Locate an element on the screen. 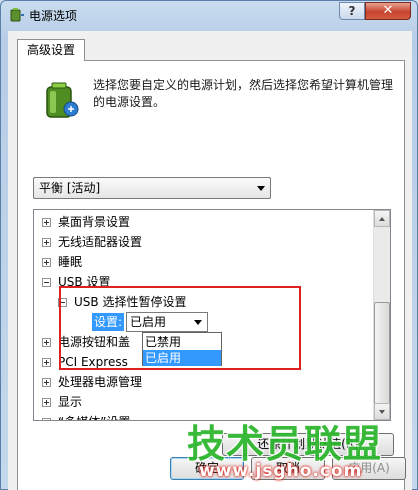 The width and height of the screenshot is (418, 490). tree-item-label: 处理器电源管理 is located at coordinates (100, 382).